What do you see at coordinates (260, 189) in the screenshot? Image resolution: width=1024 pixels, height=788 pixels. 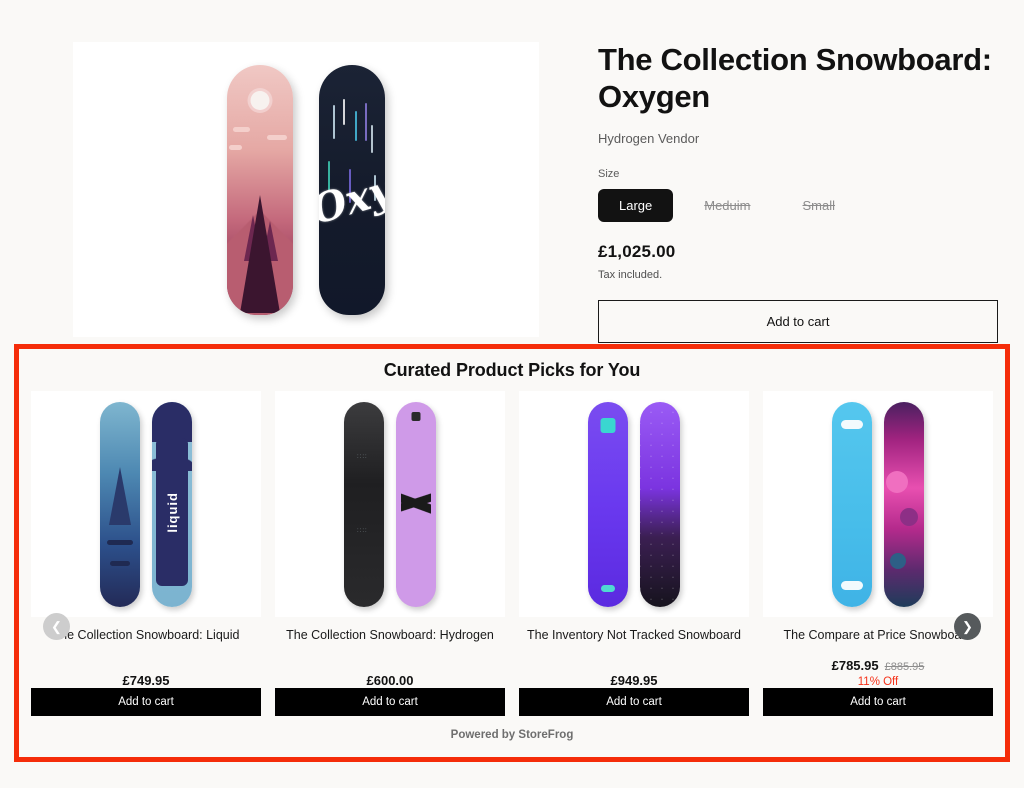 I see `snowboard-art-oxygen-front` at bounding box center [260, 189].